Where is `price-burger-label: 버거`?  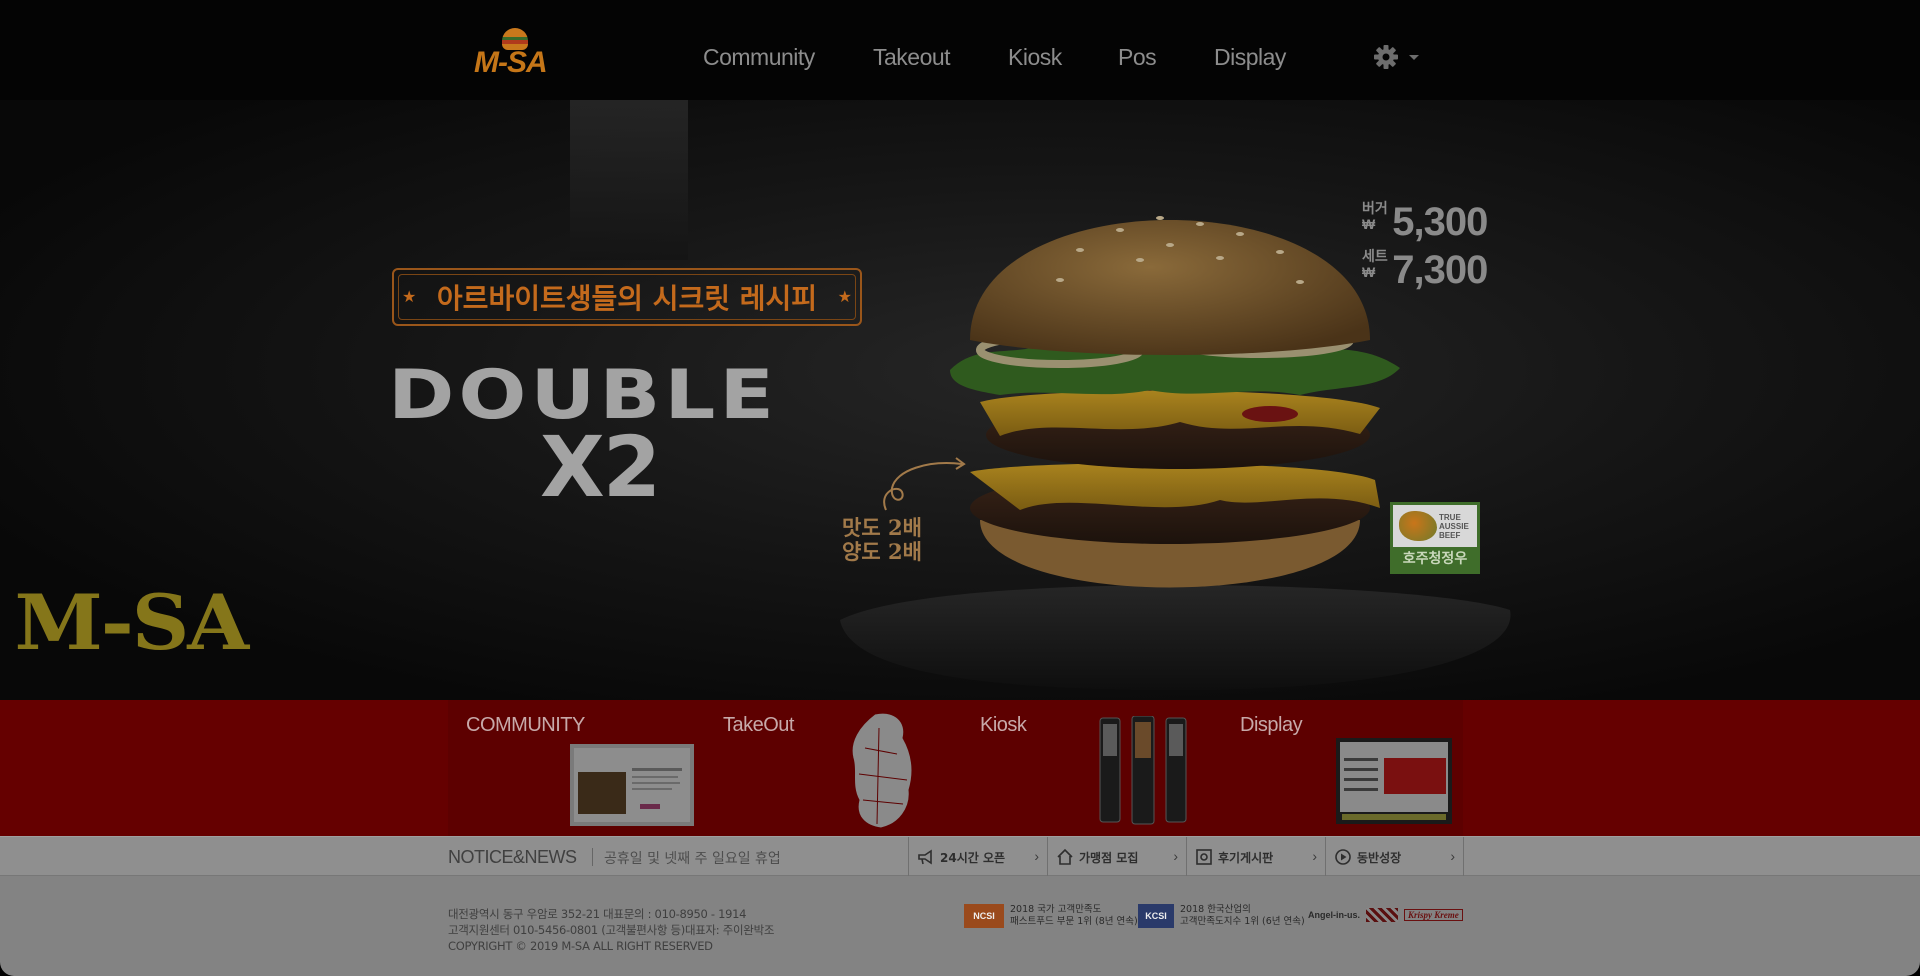 price-burger-label: 버거 is located at coordinates (1375, 208).